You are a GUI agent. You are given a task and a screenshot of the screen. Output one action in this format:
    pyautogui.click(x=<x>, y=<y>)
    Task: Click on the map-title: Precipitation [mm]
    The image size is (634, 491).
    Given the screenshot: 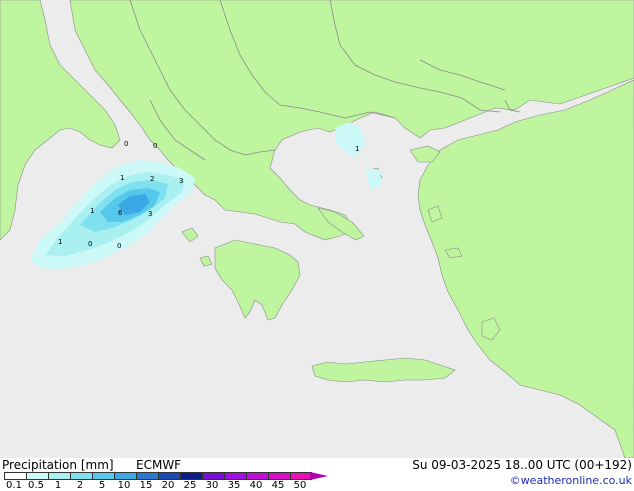 What is the action you would take?
    pyautogui.click(x=58, y=465)
    